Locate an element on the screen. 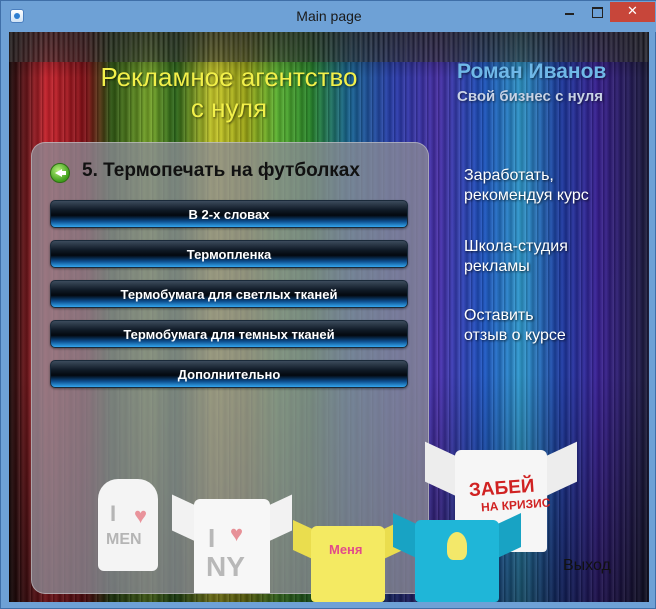  link-ad-school-line1: Школа-студия is located at coordinates (516, 246).